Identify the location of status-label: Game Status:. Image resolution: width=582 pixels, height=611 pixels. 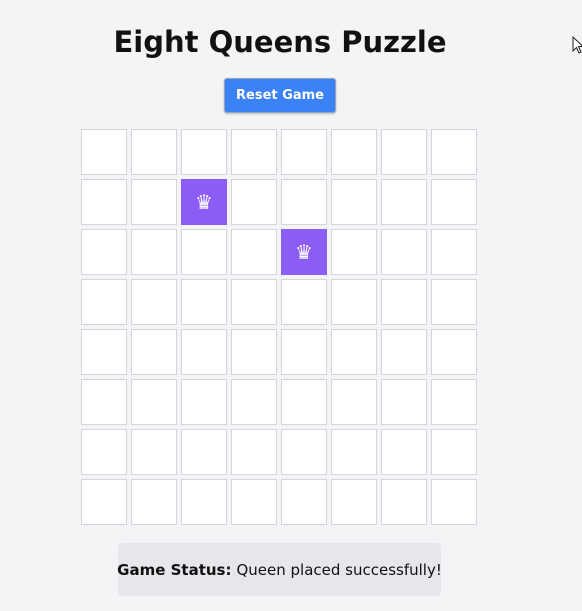
(174, 569).